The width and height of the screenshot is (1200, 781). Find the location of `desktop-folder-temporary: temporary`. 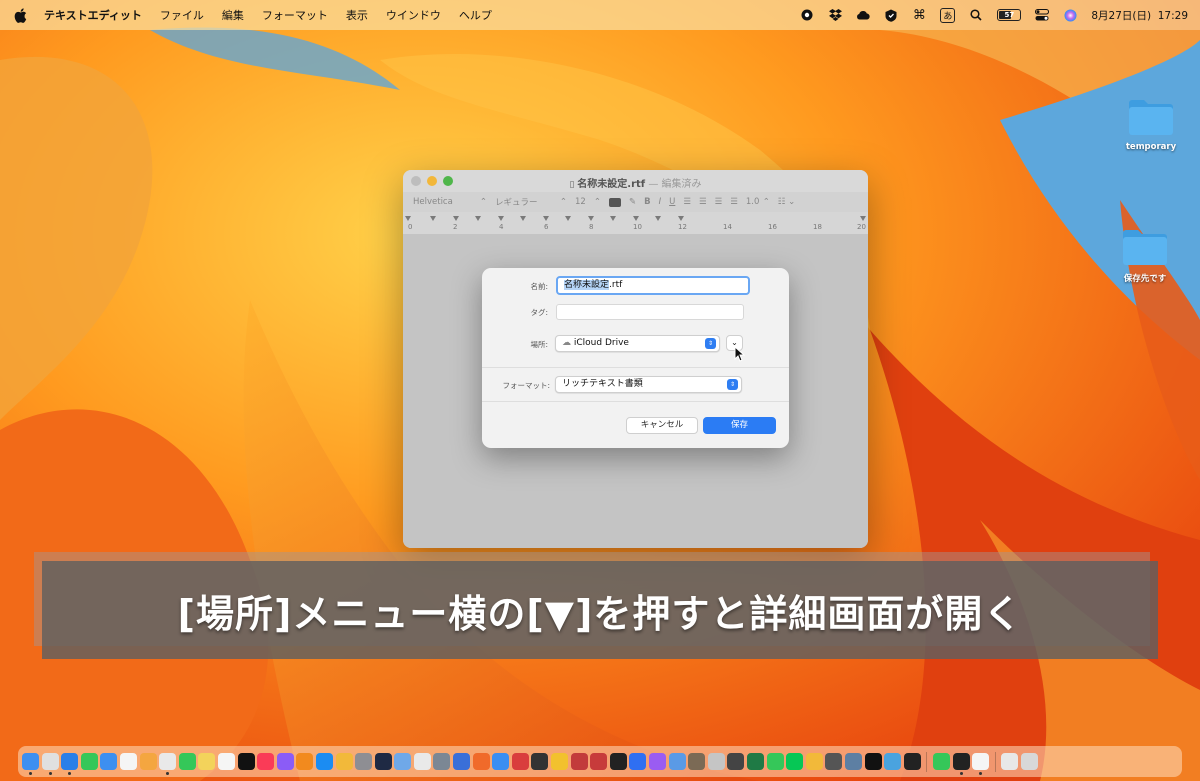

desktop-folder-temporary: temporary is located at coordinates (1151, 125).